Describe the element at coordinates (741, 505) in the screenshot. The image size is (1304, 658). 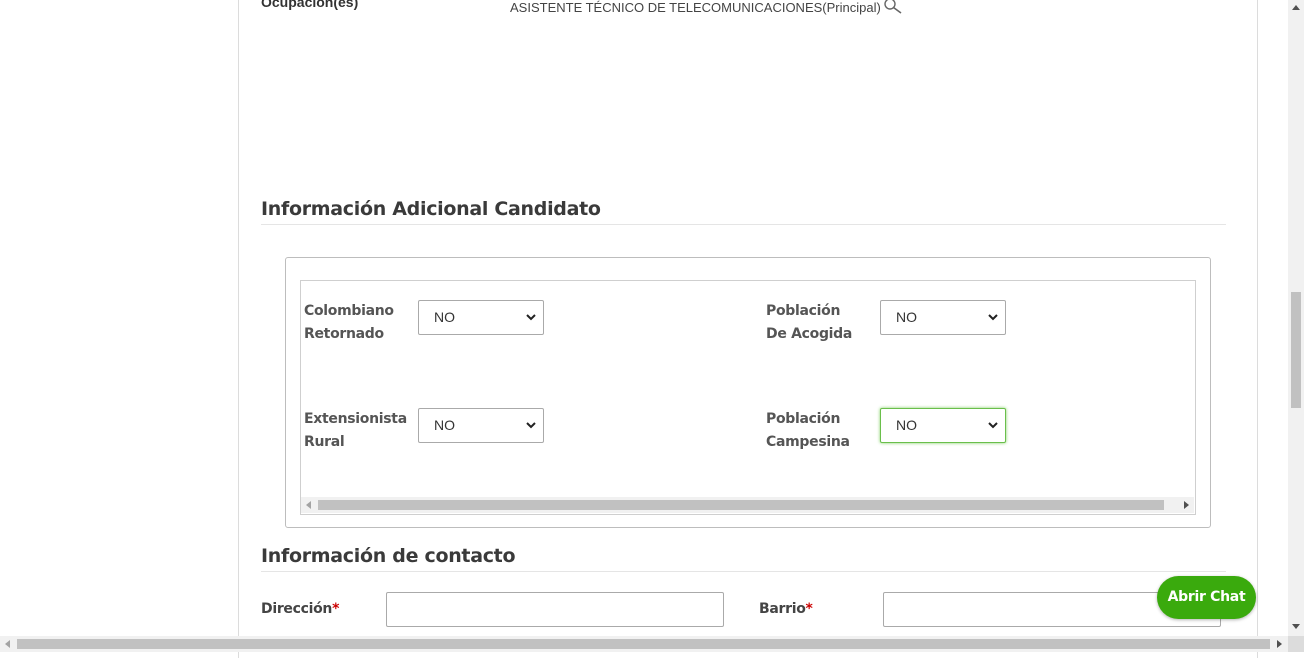
I see `panel-scroll-thumb` at that location.